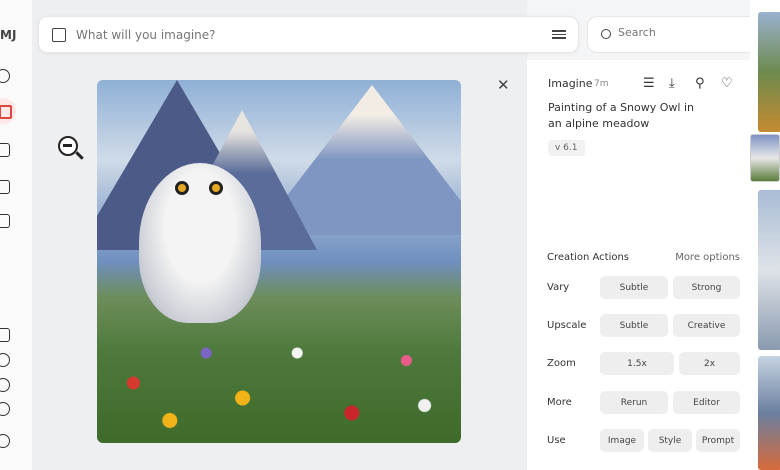 The image size is (780, 470). Describe the element at coordinates (765, 158) in the screenshot. I see `thumbnail-selected` at that location.